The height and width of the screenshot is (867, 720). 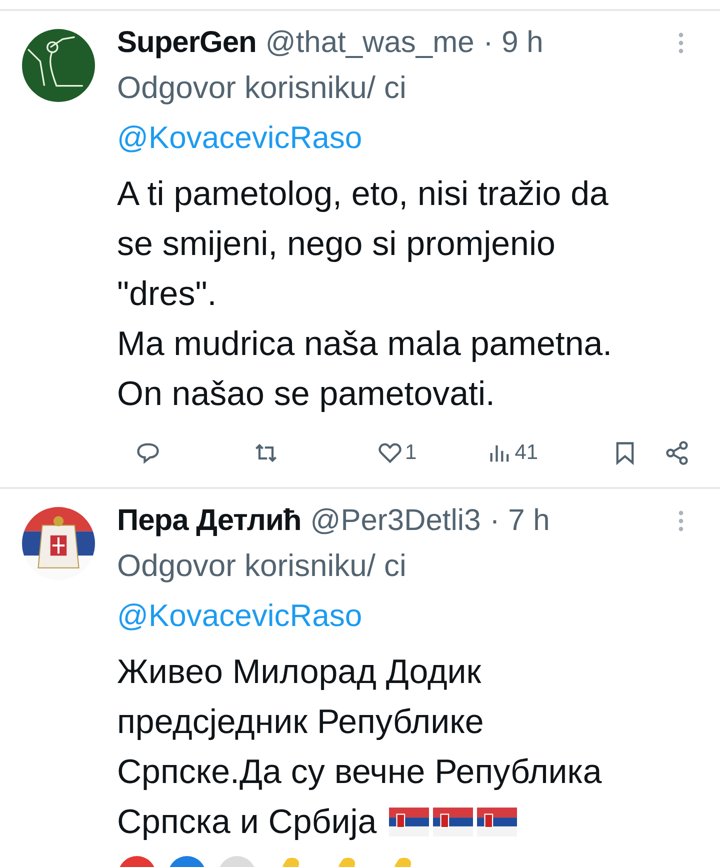 What do you see at coordinates (677, 453) in the screenshot?
I see `share-icon` at bounding box center [677, 453].